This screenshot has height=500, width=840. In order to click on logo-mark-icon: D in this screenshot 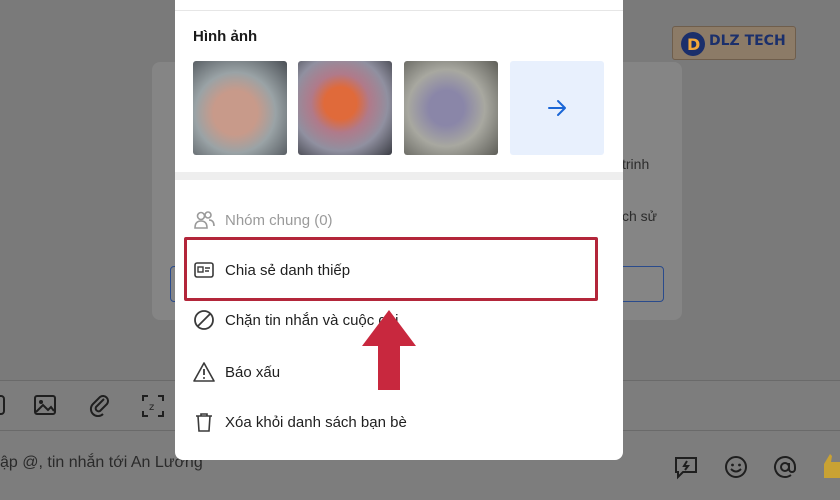, I will do `click(693, 44)`.